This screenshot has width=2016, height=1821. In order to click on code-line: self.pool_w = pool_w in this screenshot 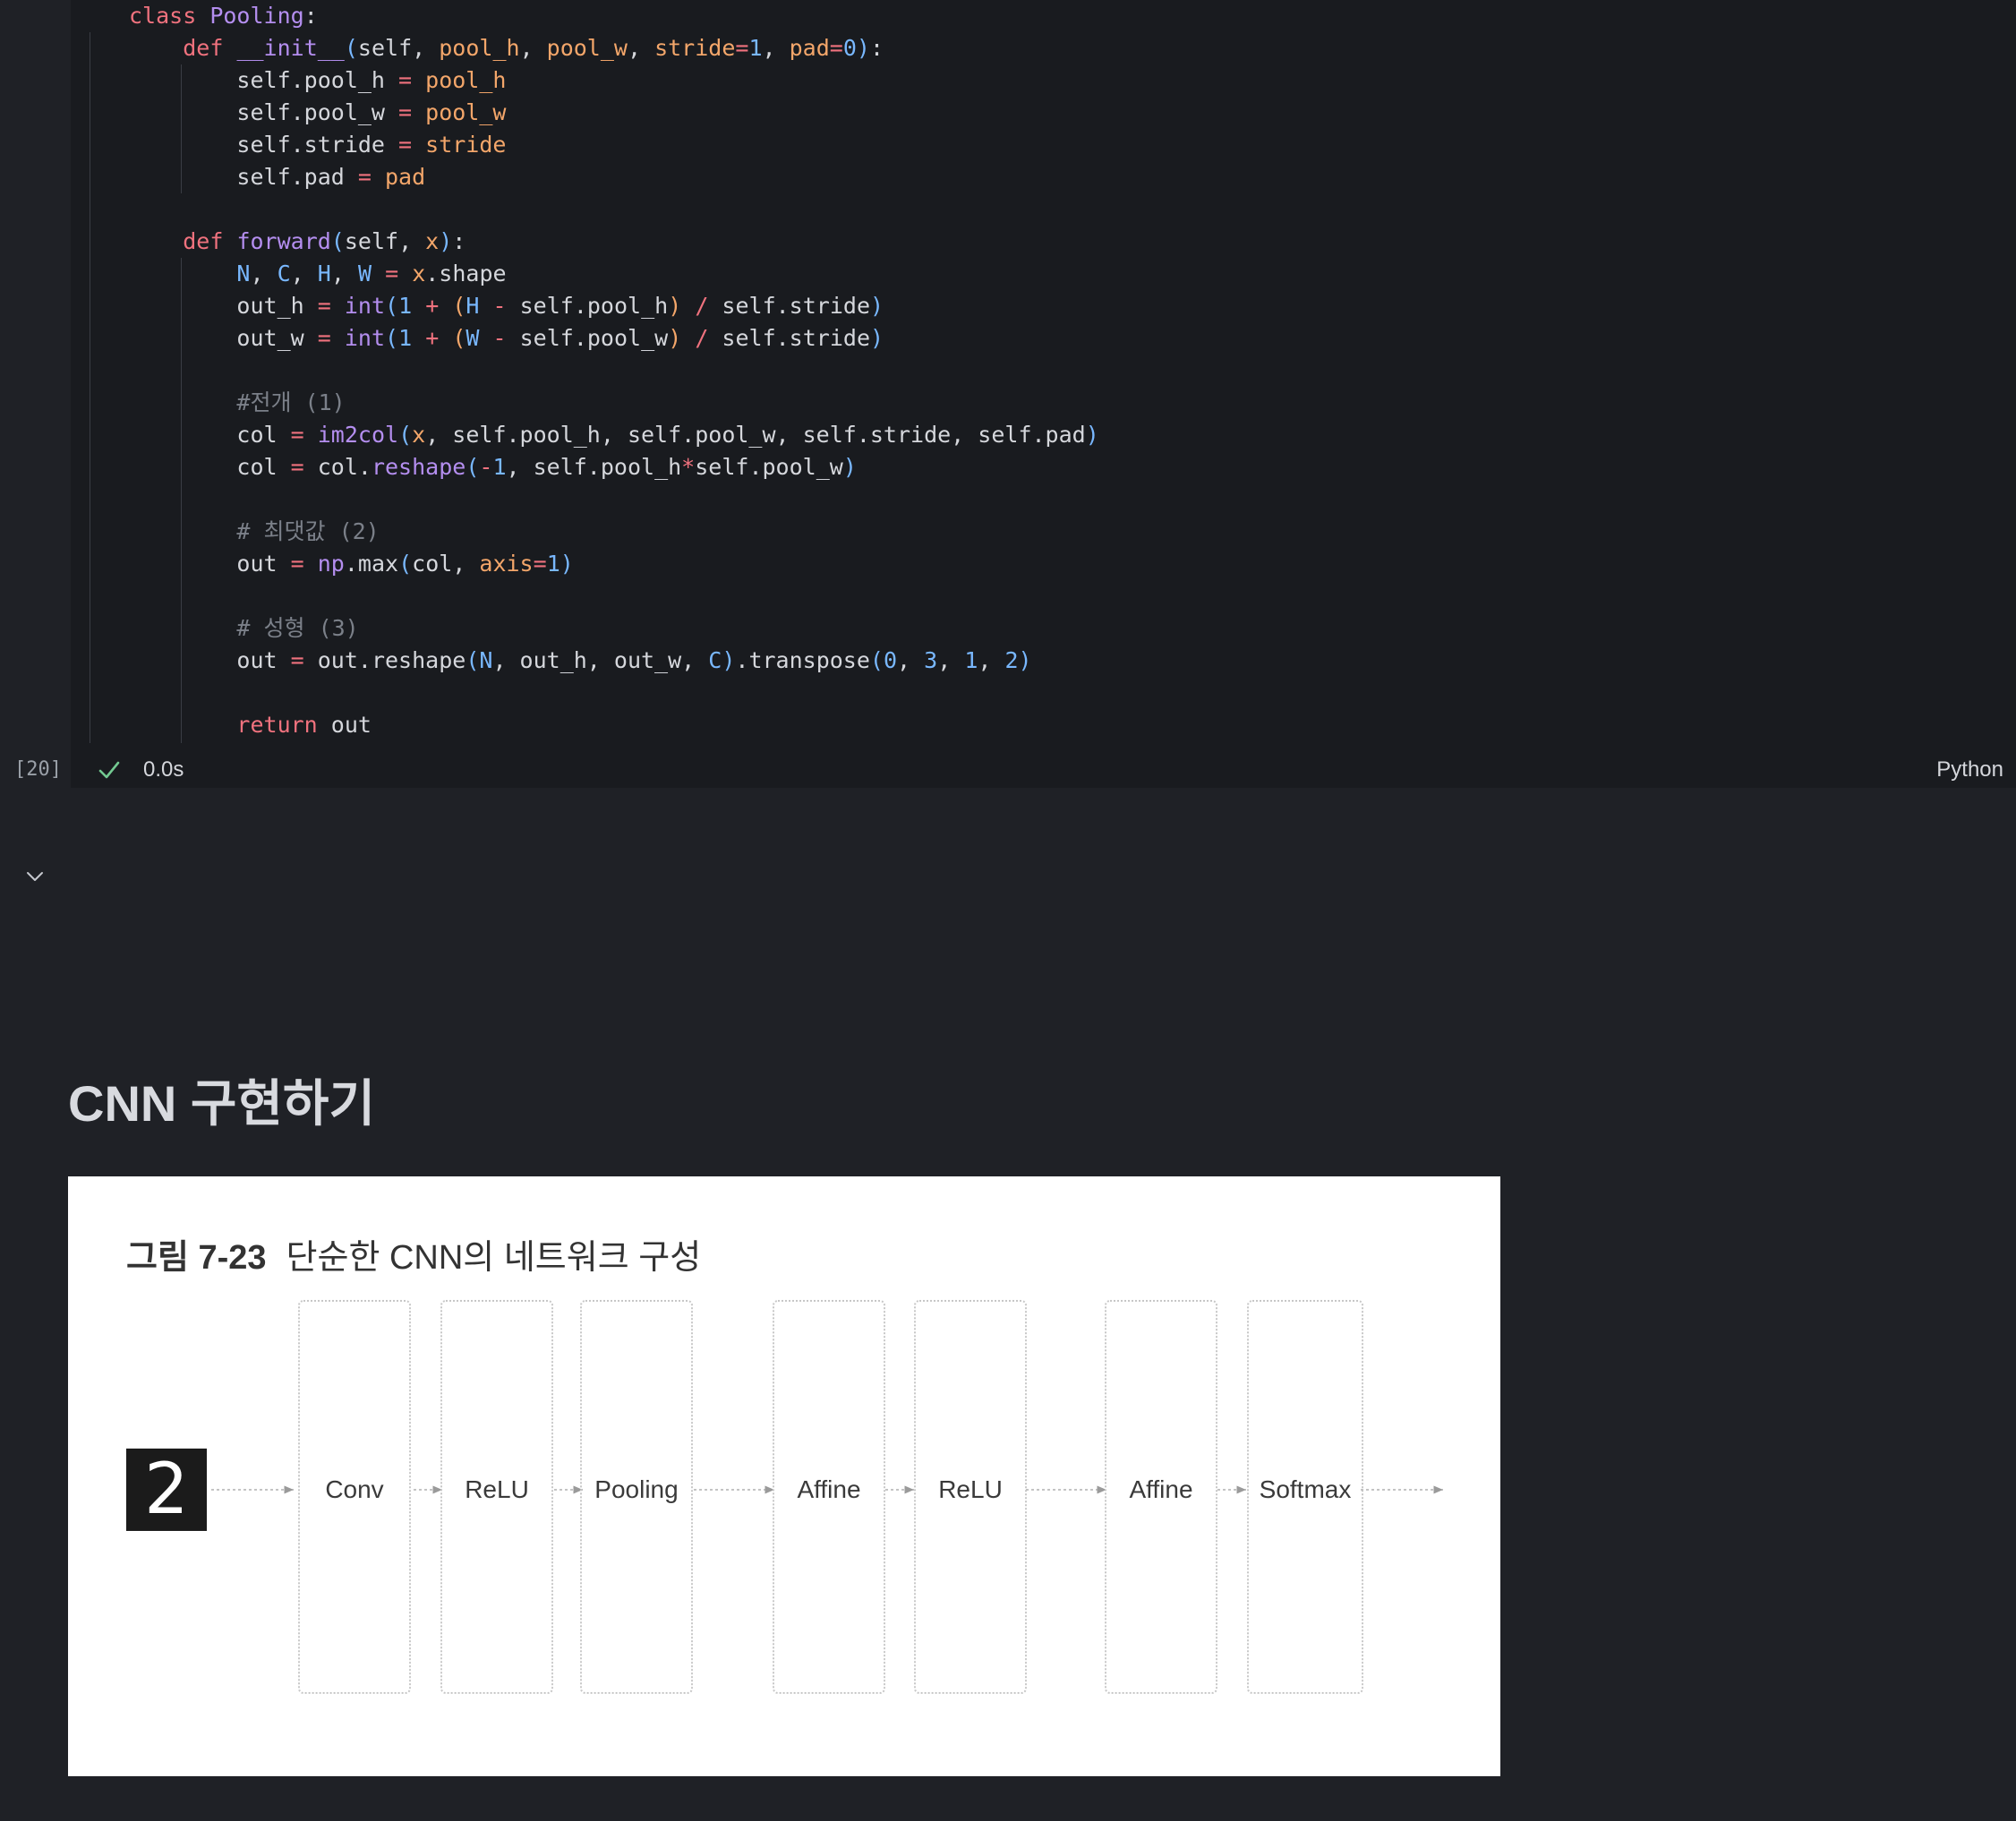, I will do `click(318, 112)`.